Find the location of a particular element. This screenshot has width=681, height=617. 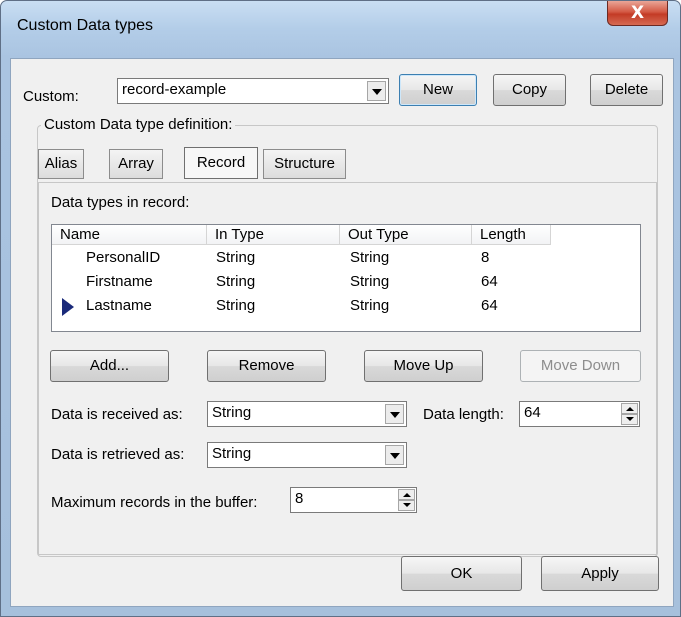

column-header-length: Length is located at coordinates (511, 235).